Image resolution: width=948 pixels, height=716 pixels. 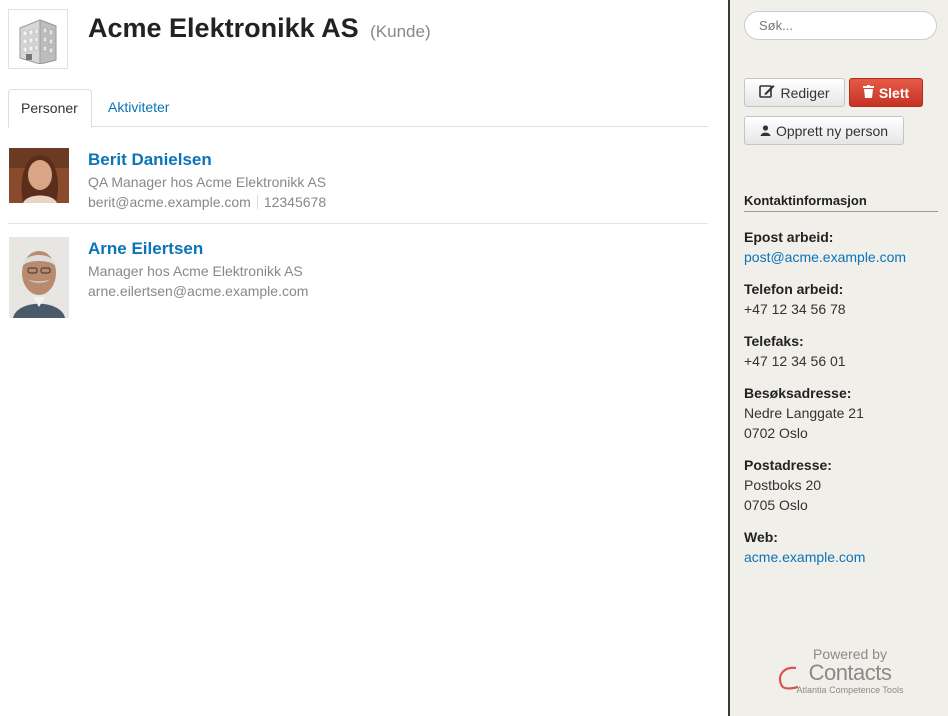 I want to click on user-icon, so click(x=765, y=131).